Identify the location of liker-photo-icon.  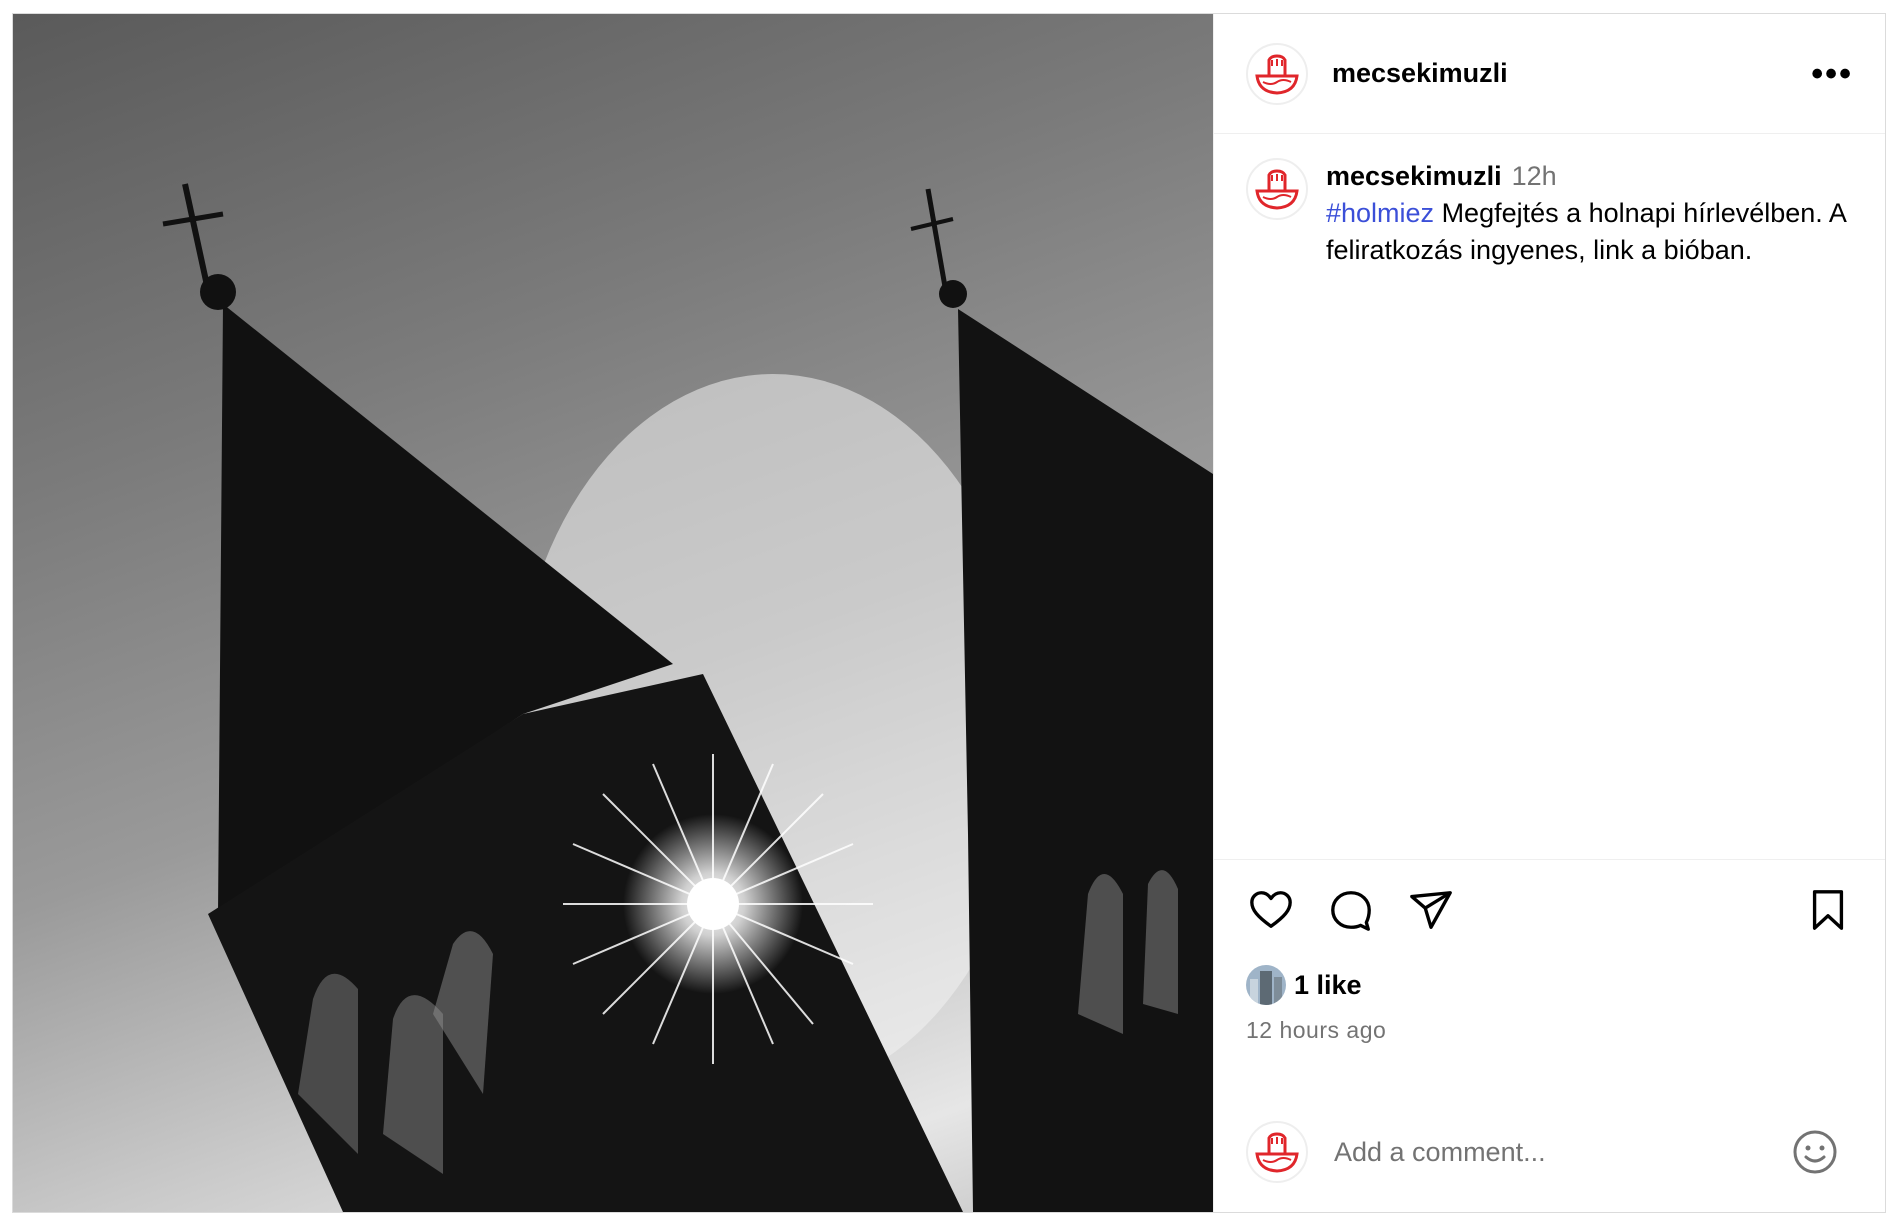
(1266, 985).